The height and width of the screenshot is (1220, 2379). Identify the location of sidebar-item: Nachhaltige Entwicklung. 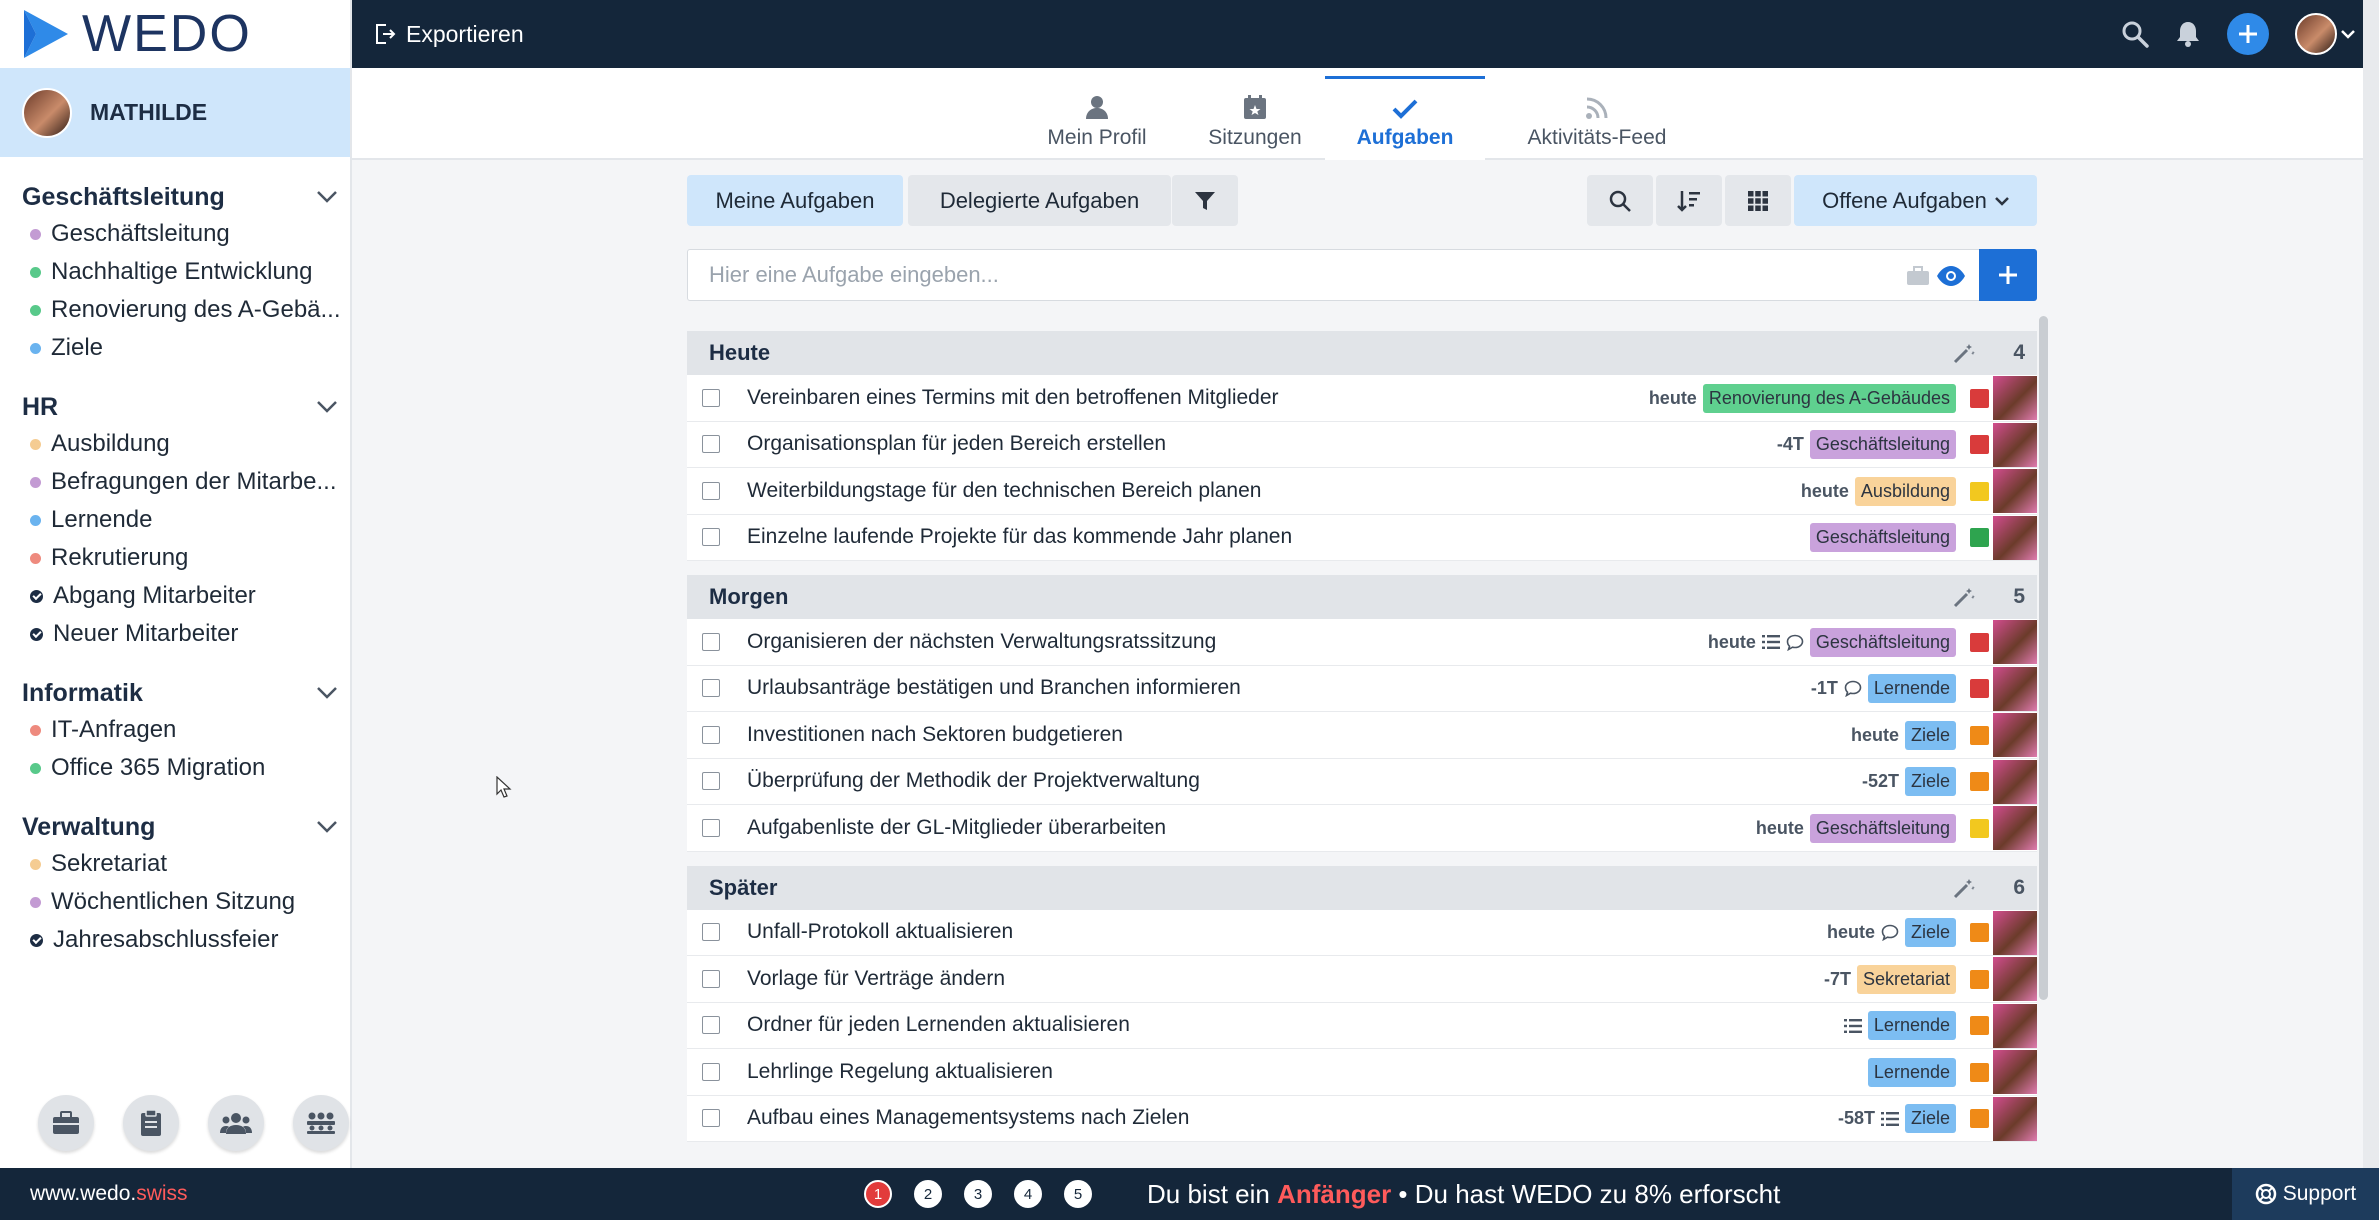
(175, 272).